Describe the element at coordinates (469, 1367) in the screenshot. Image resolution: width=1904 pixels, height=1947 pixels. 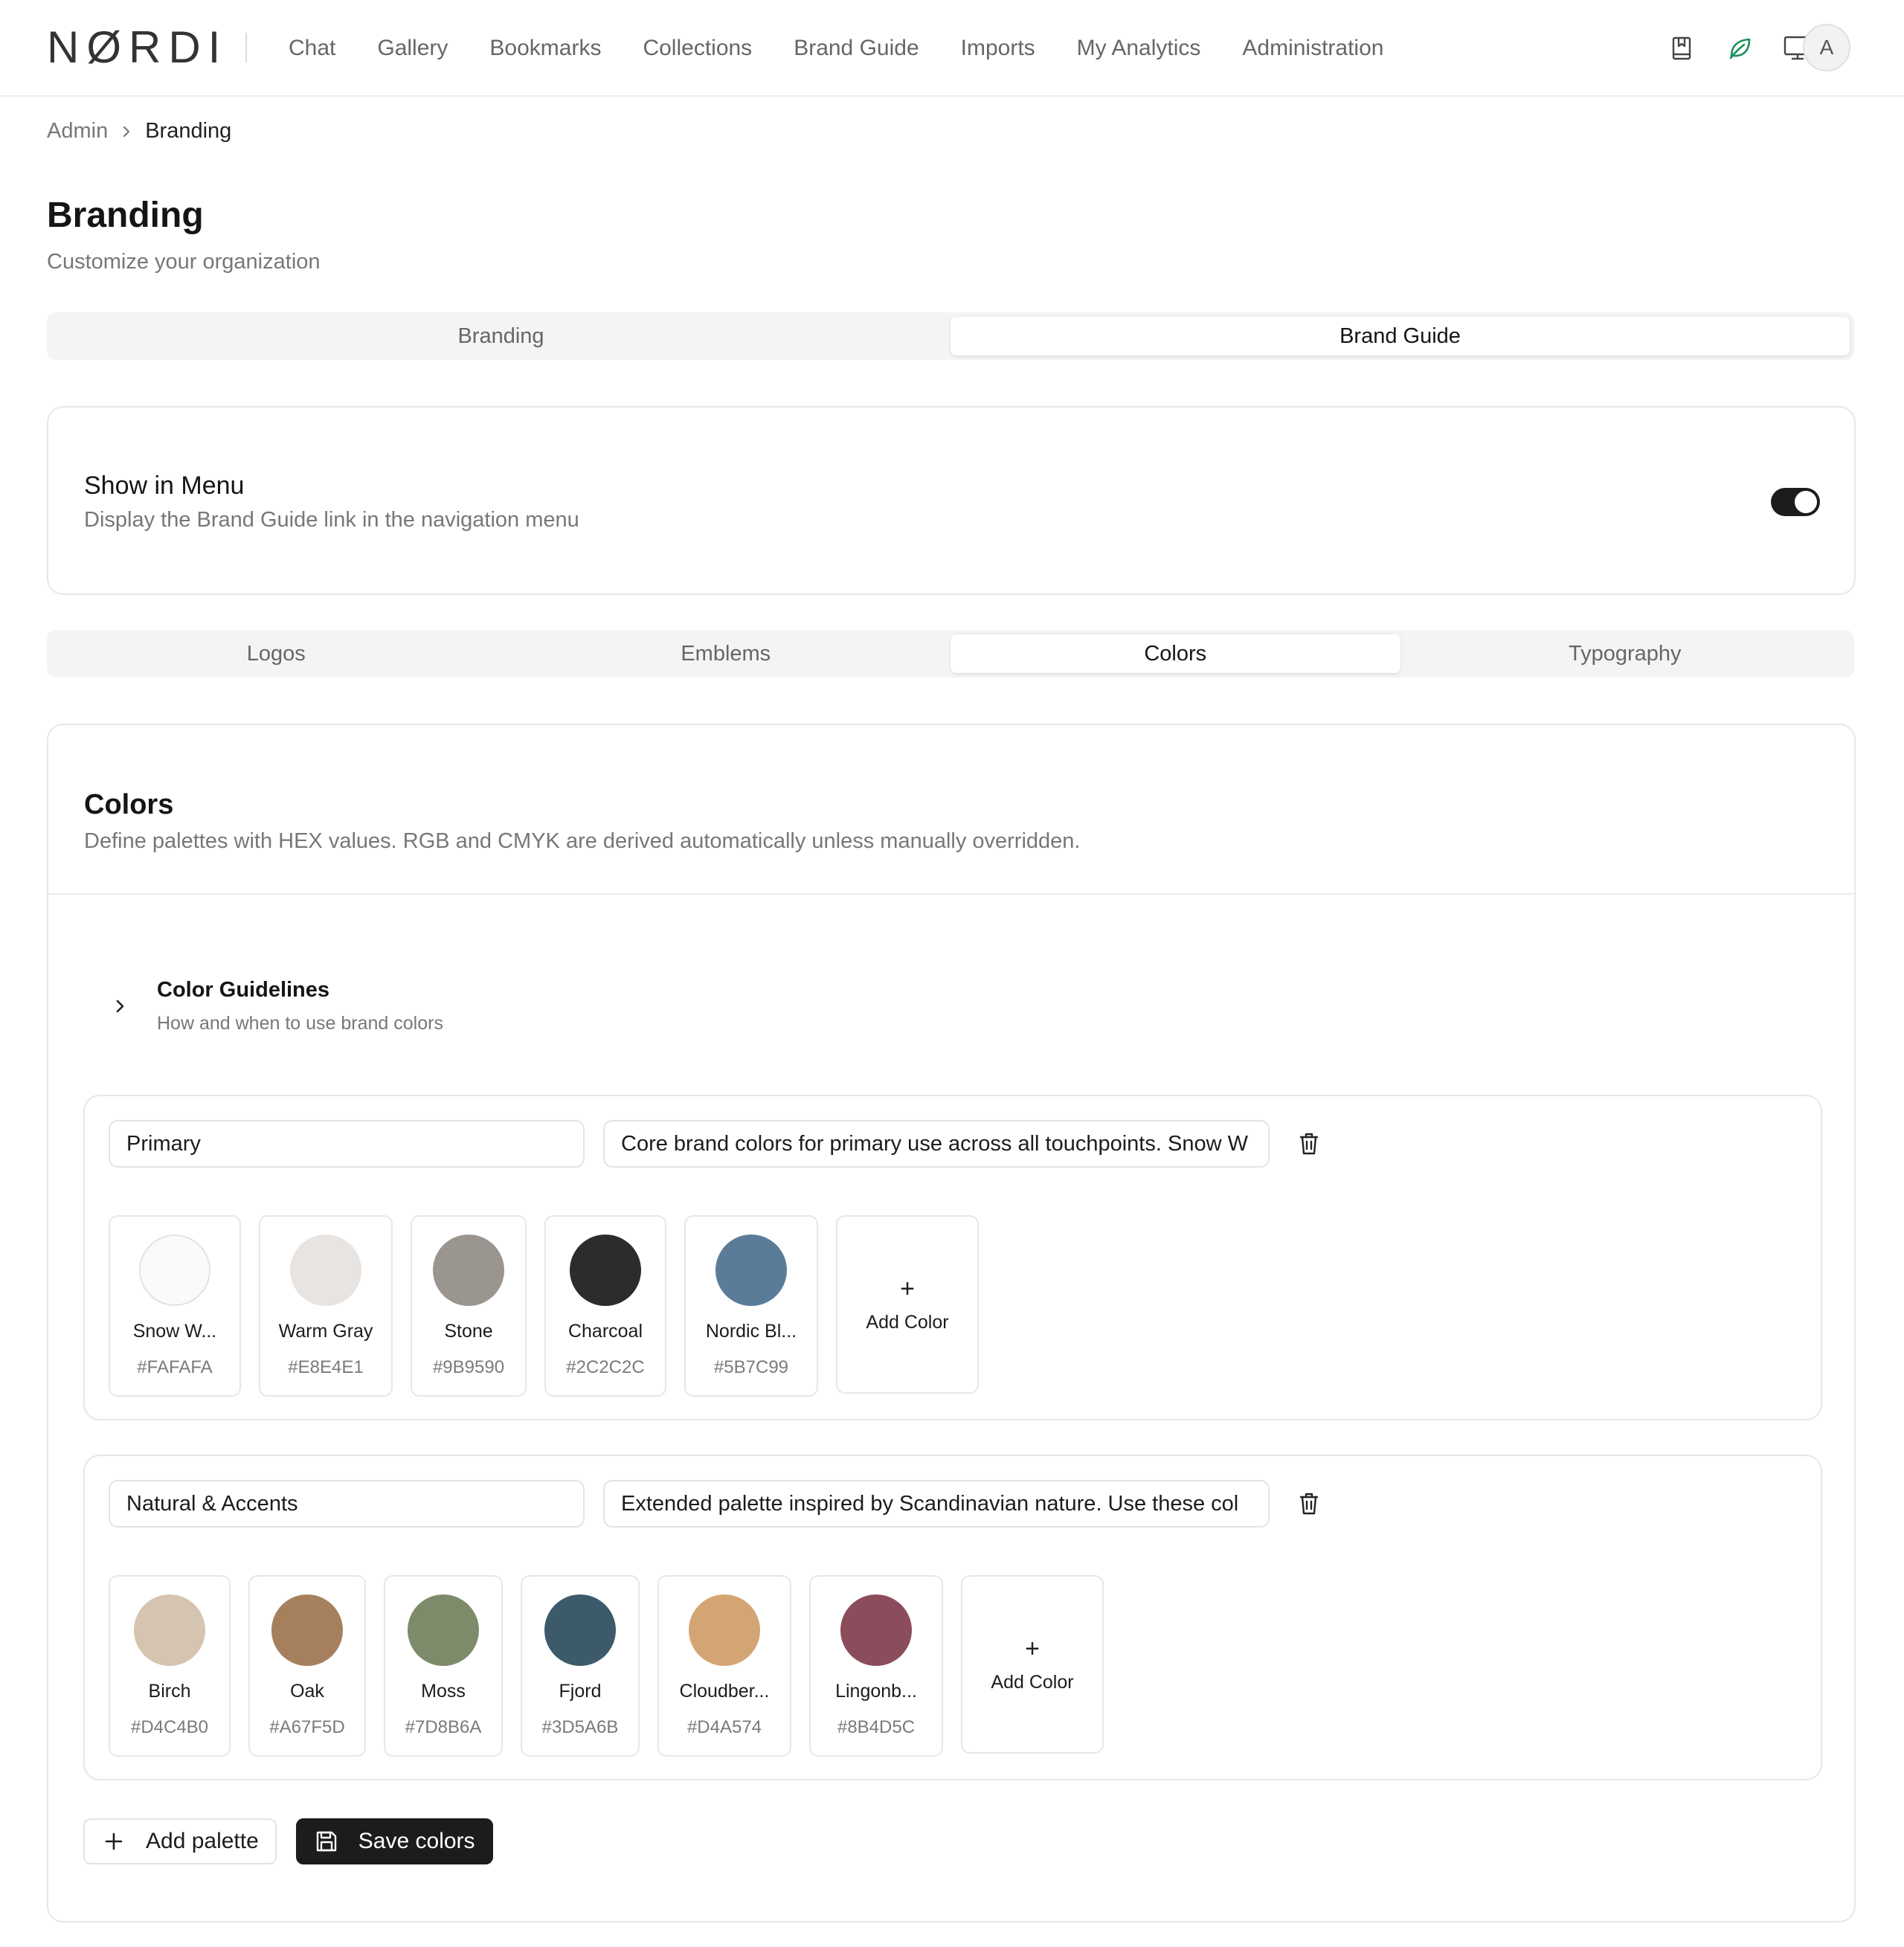
I see `swatch-hex: #9B9590` at that location.